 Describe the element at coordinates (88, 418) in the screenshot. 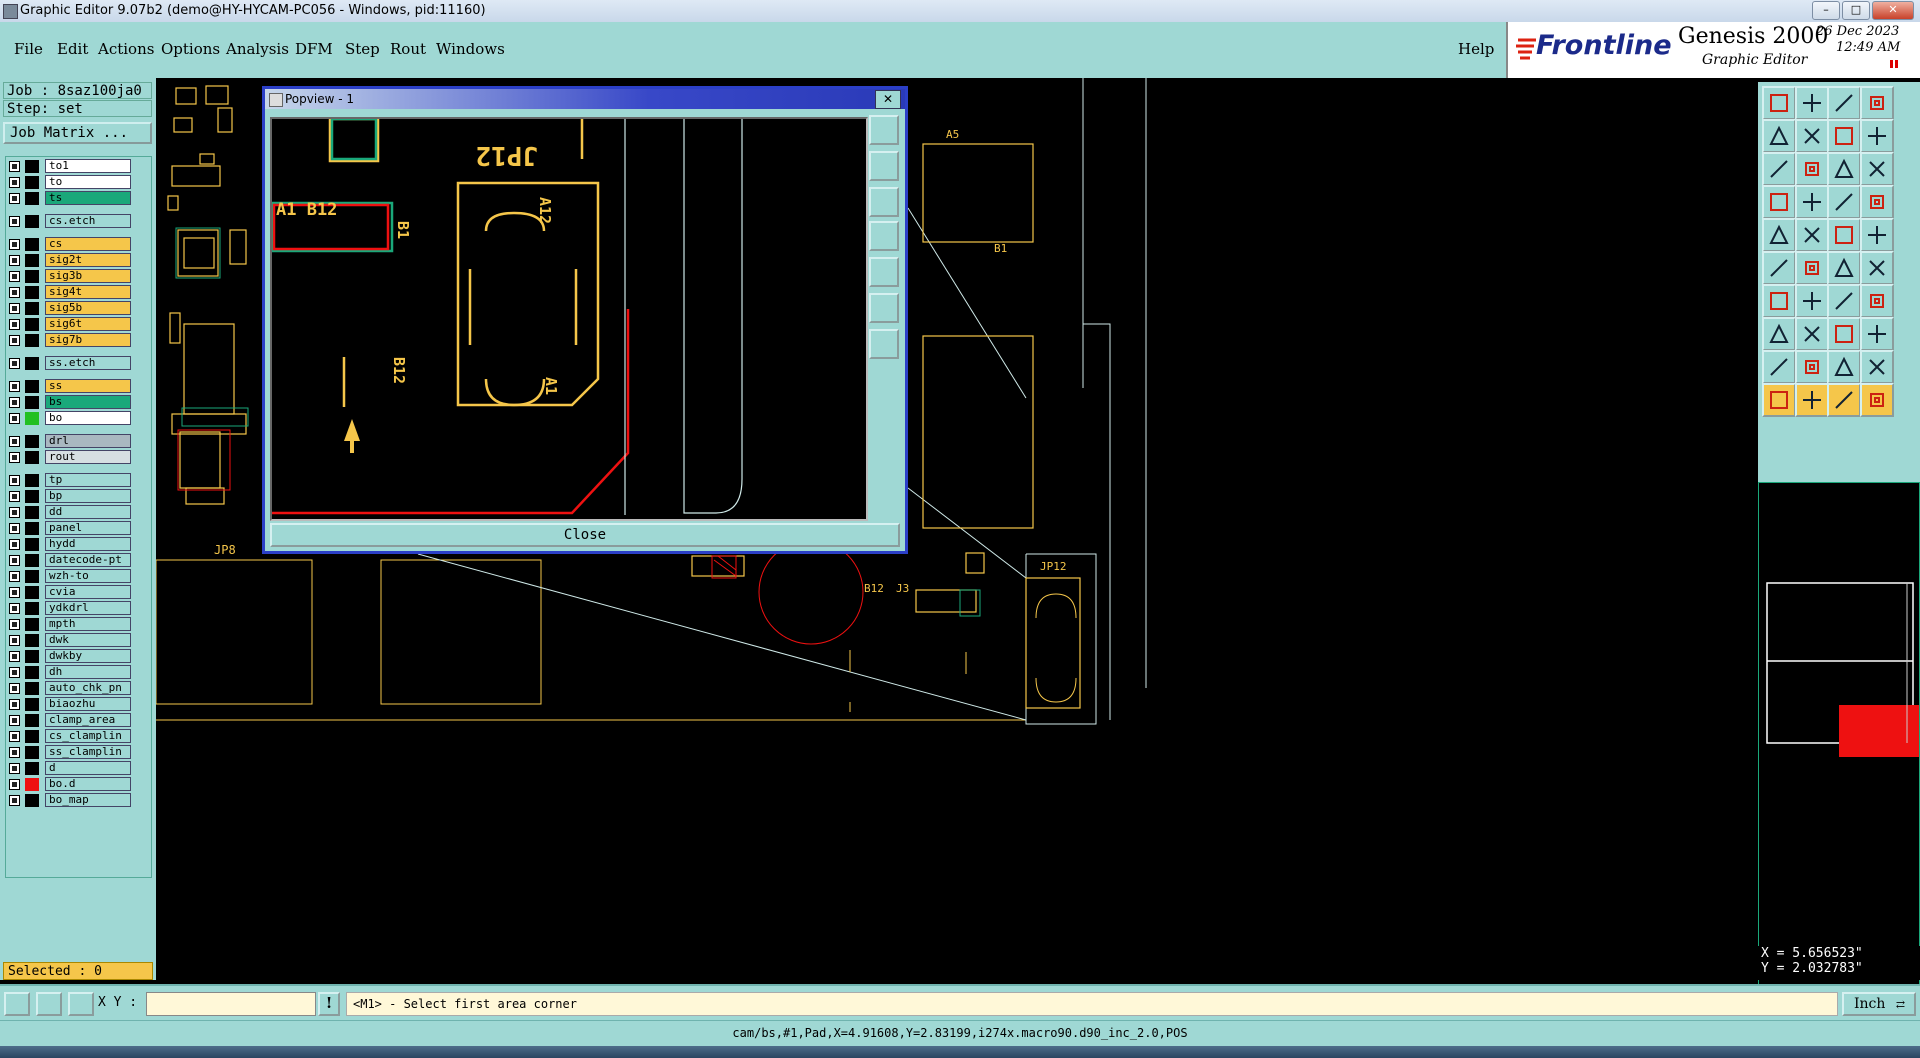

I see `layer-name: bo` at that location.